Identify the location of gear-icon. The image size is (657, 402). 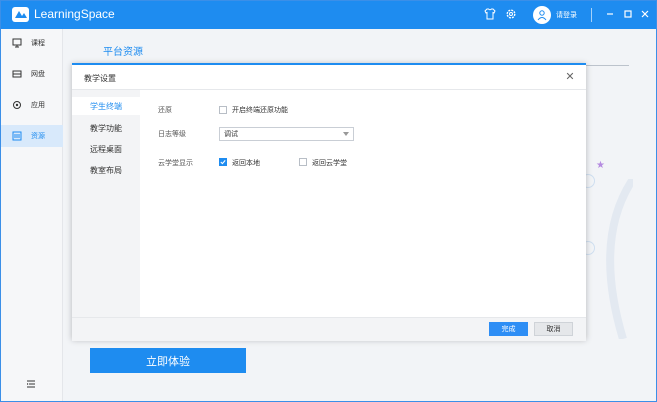
(511, 14).